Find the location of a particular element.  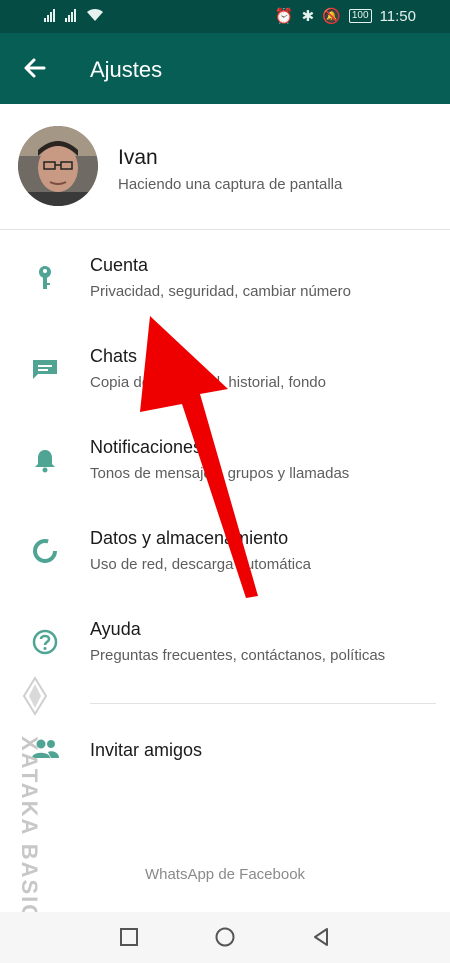

settings-item-title: Datos y almacenamiento is located at coordinates (189, 538).